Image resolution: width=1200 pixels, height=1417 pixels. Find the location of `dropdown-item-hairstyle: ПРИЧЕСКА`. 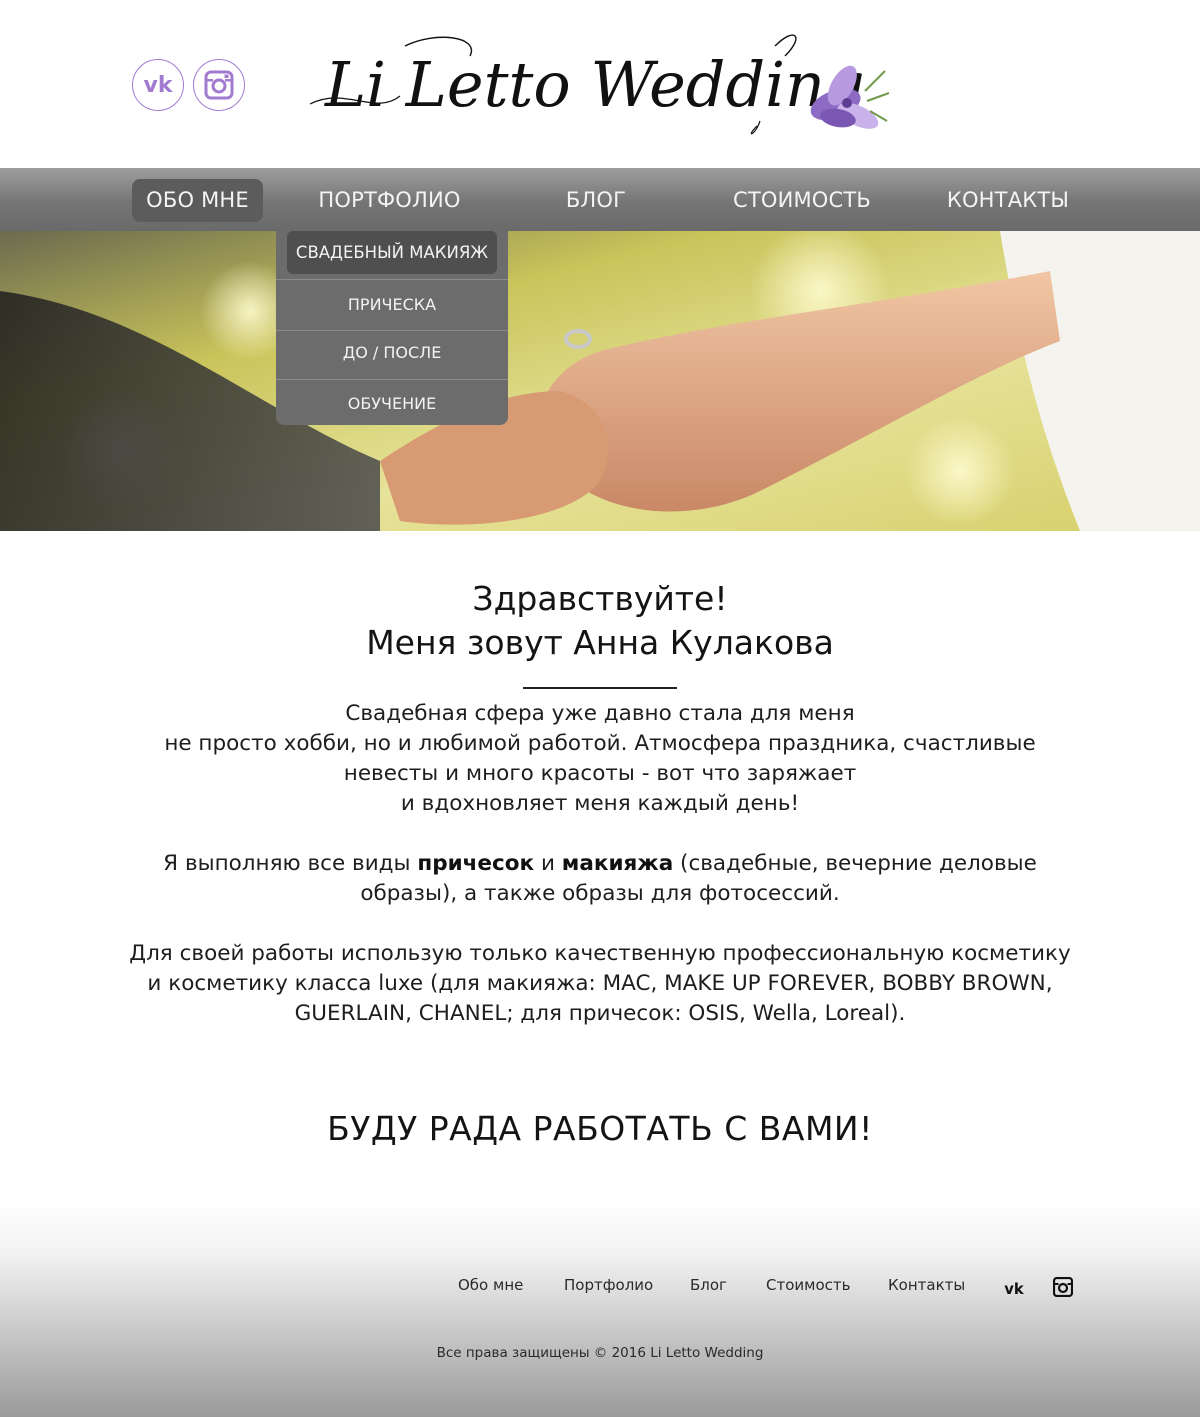

dropdown-item-hairstyle: ПРИЧЕСКА is located at coordinates (392, 305).